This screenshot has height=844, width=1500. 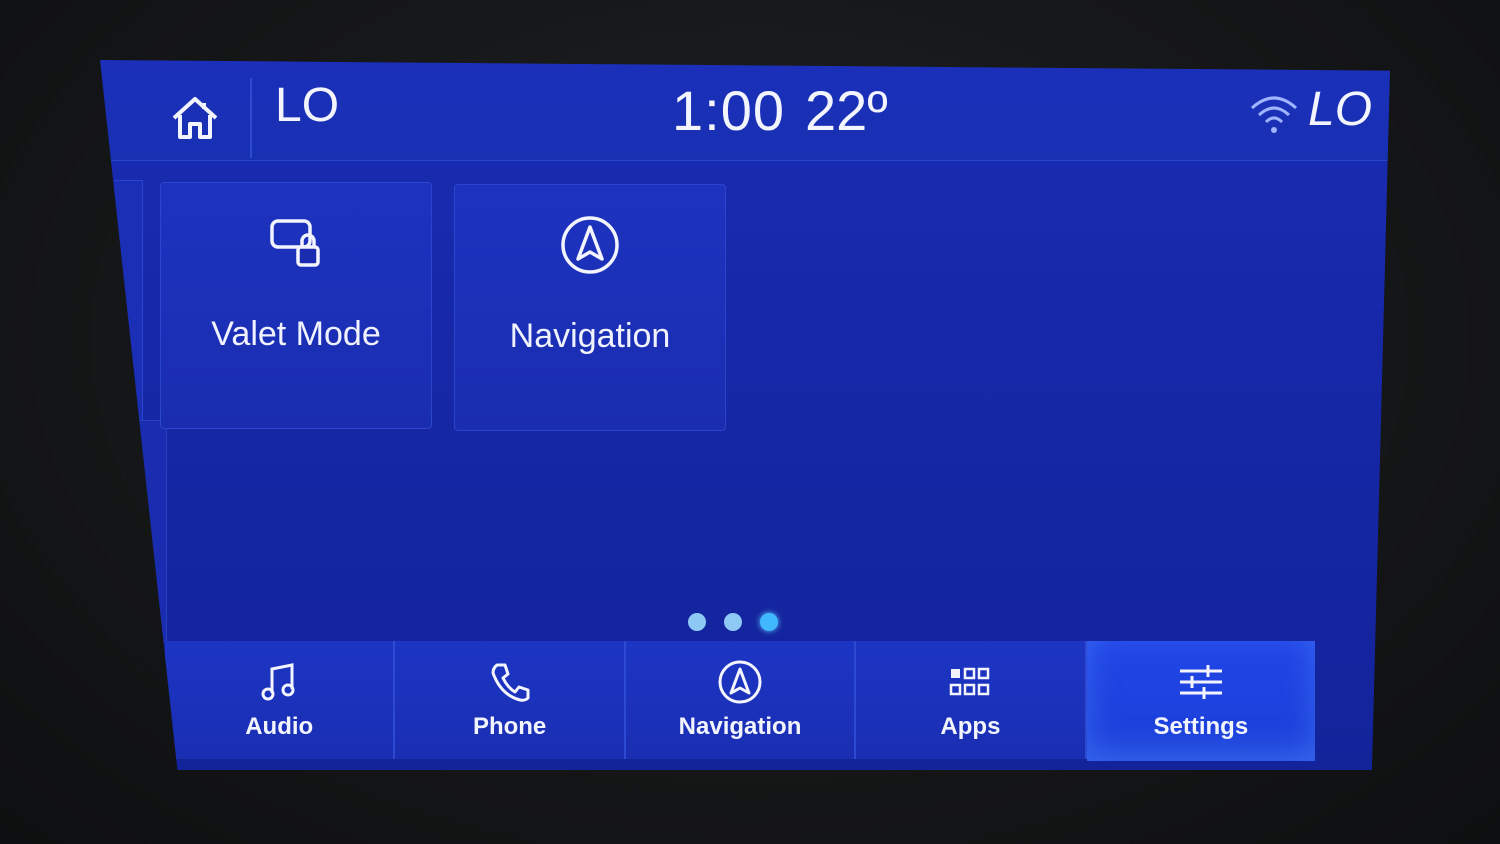 I want to click on settings-sliders-icon, so click(x=1201, y=682).